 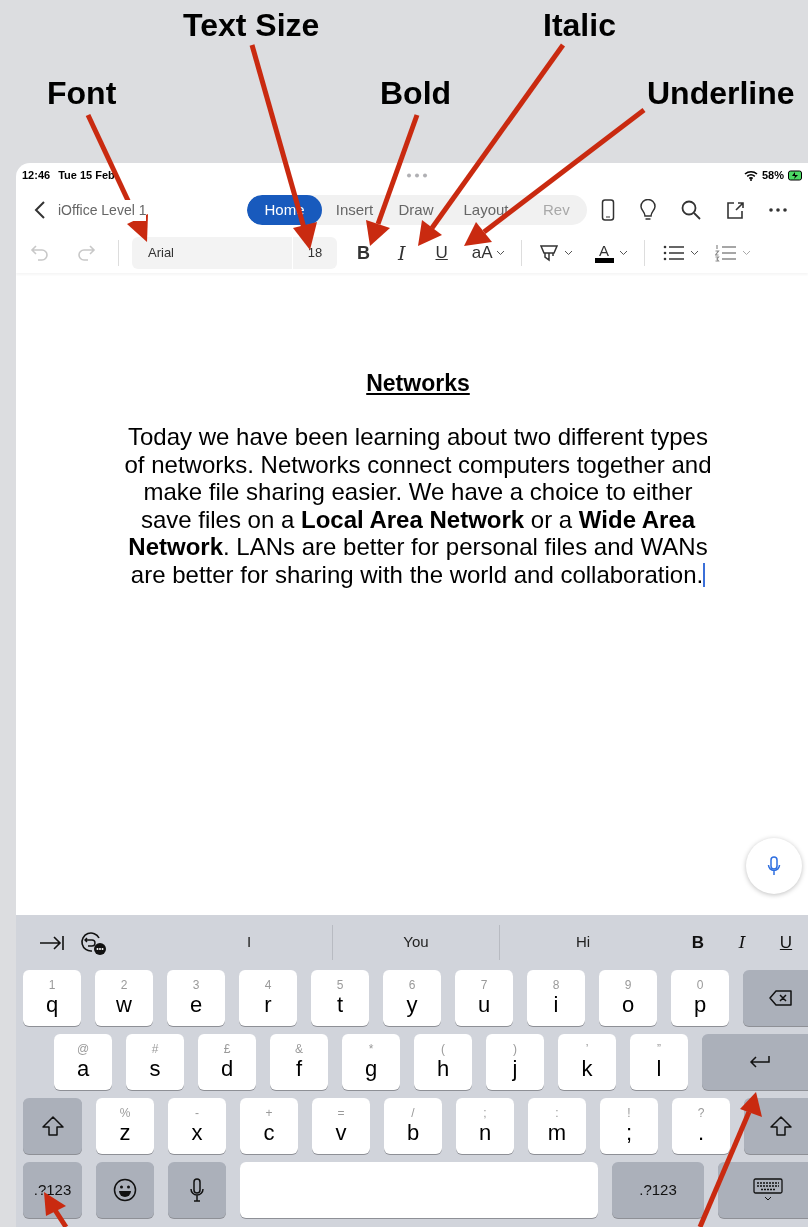 I want to click on key: 6 y, so click(x=412, y=998).